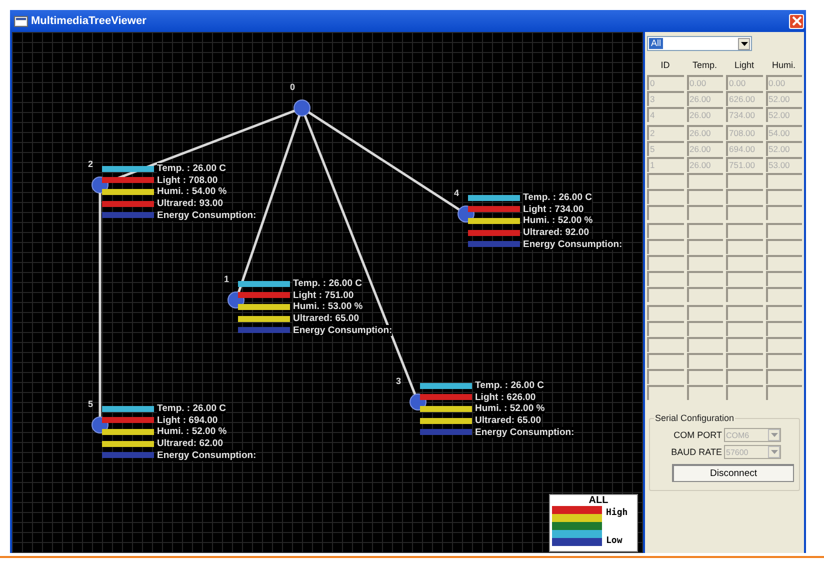  What do you see at coordinates (91, 164) in the screenshot?
I see `node-id: 2` at bounding box center [91, 164].